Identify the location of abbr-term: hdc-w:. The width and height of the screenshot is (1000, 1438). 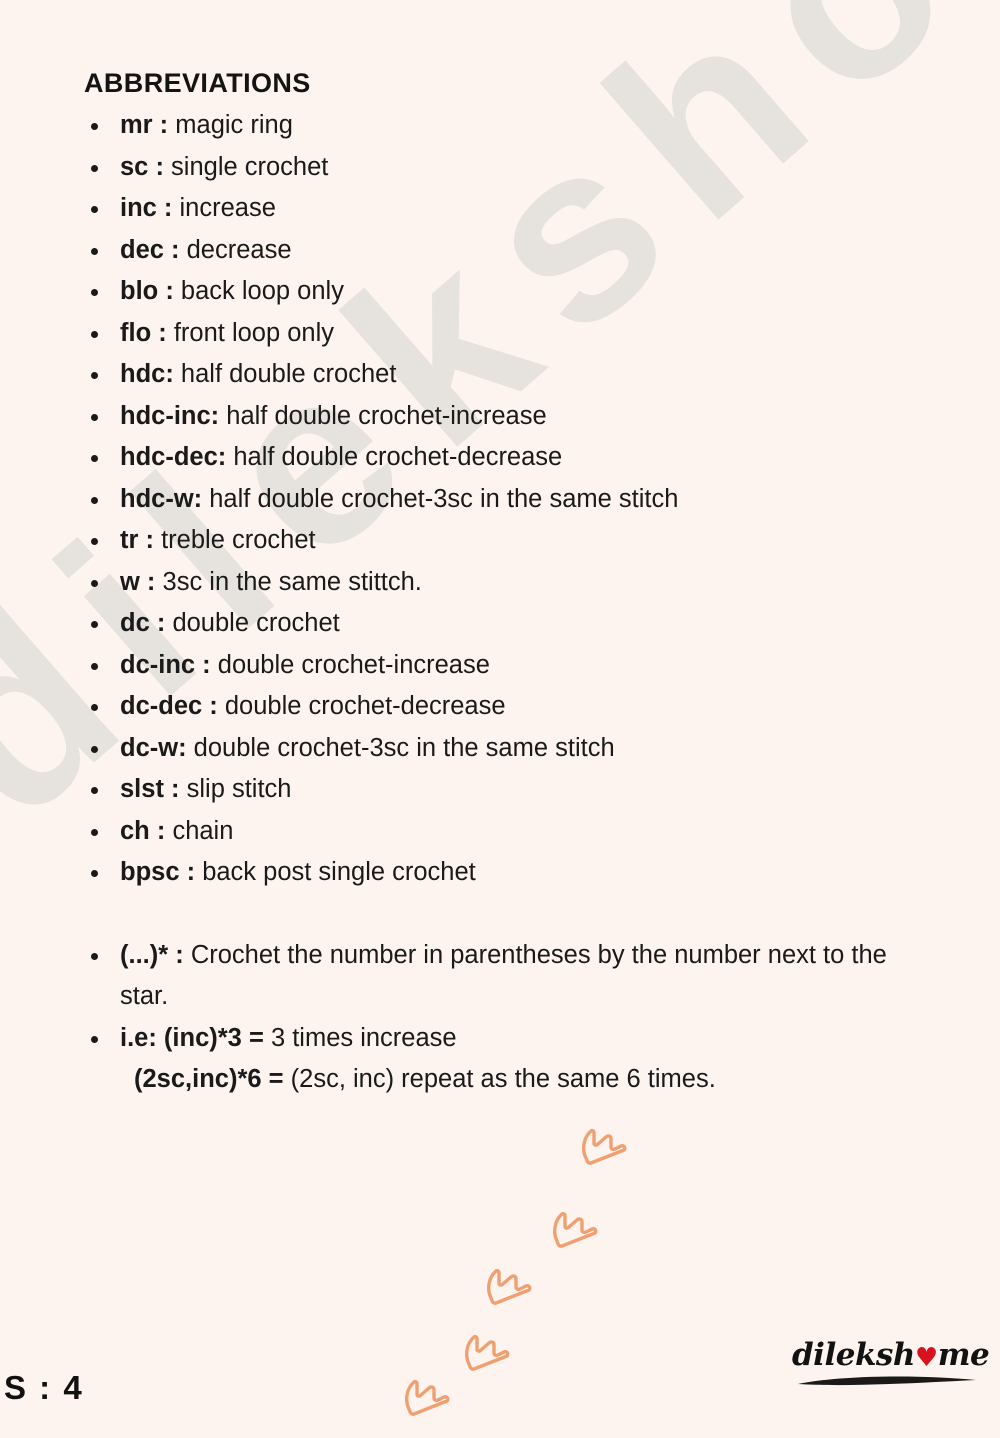
(161, 498).